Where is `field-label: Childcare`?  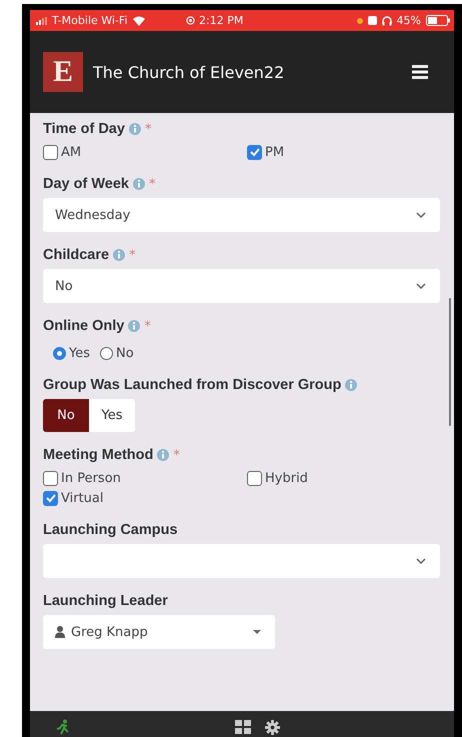
field-label: Childcare is located at coordinates (76, 255).